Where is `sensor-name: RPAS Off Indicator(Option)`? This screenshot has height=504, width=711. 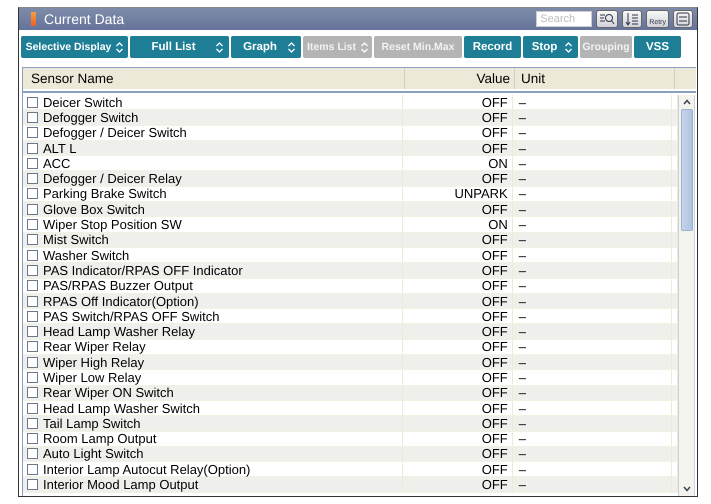
sensor-name: RPAS Off Indicator(Option) is located at coordinates (121, 301).